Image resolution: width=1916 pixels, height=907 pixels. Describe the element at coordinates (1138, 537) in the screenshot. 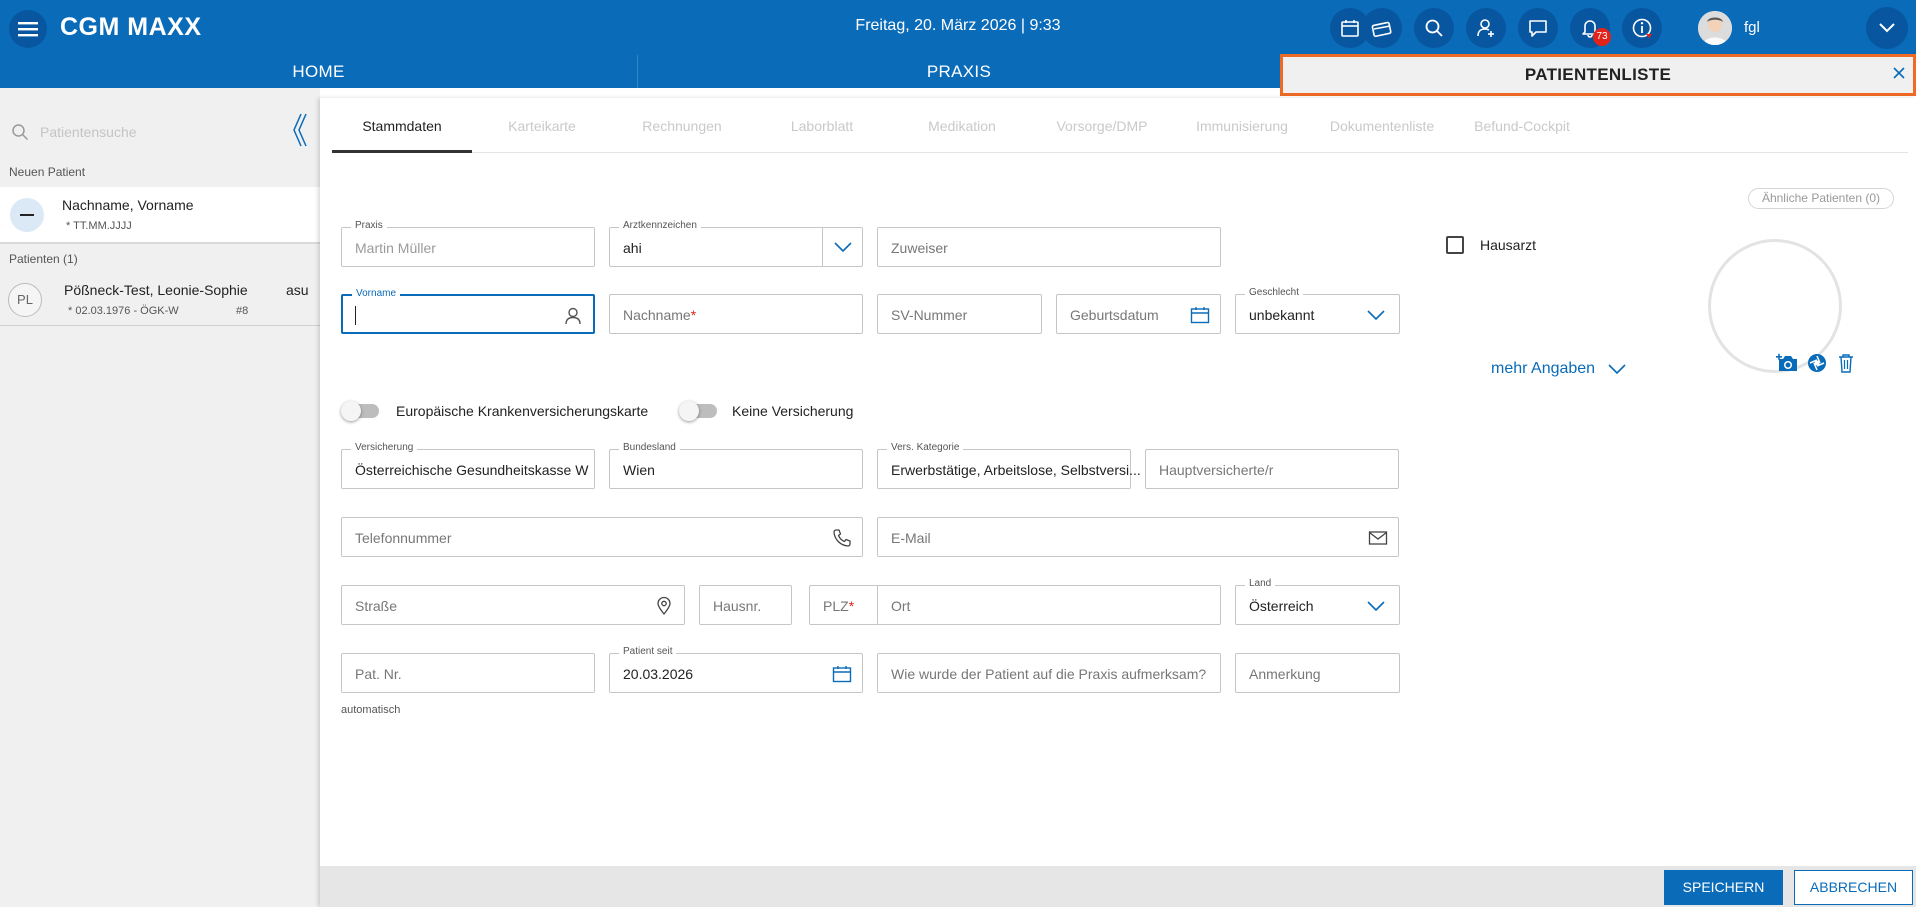

I see `email-field: E-Mail` at that location.